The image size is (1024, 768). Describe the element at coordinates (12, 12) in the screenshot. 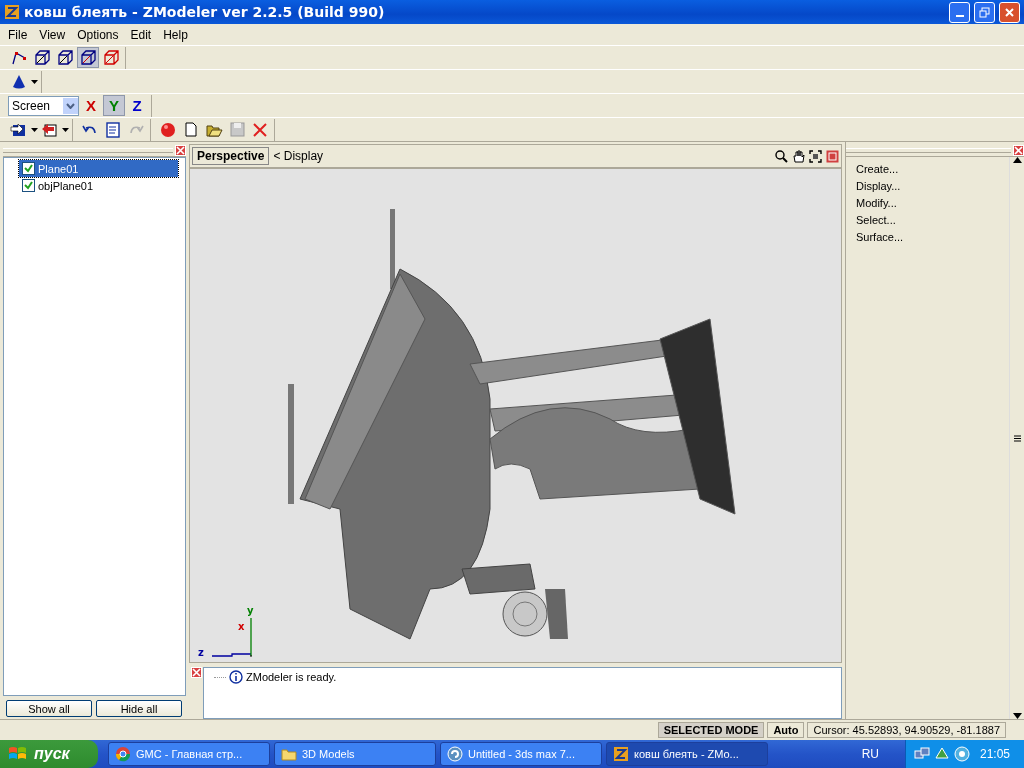

I see `app-logo-icon` at that location.